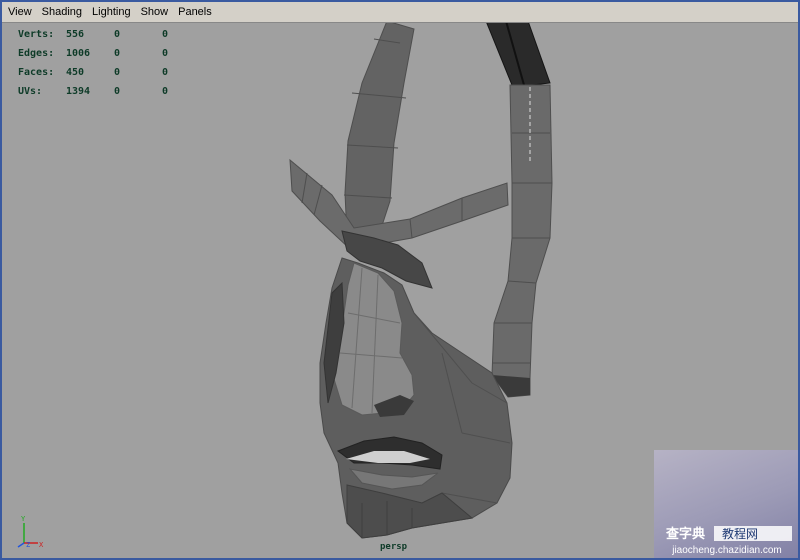  I want to click on hud-value: 1394, so click(78, 91).